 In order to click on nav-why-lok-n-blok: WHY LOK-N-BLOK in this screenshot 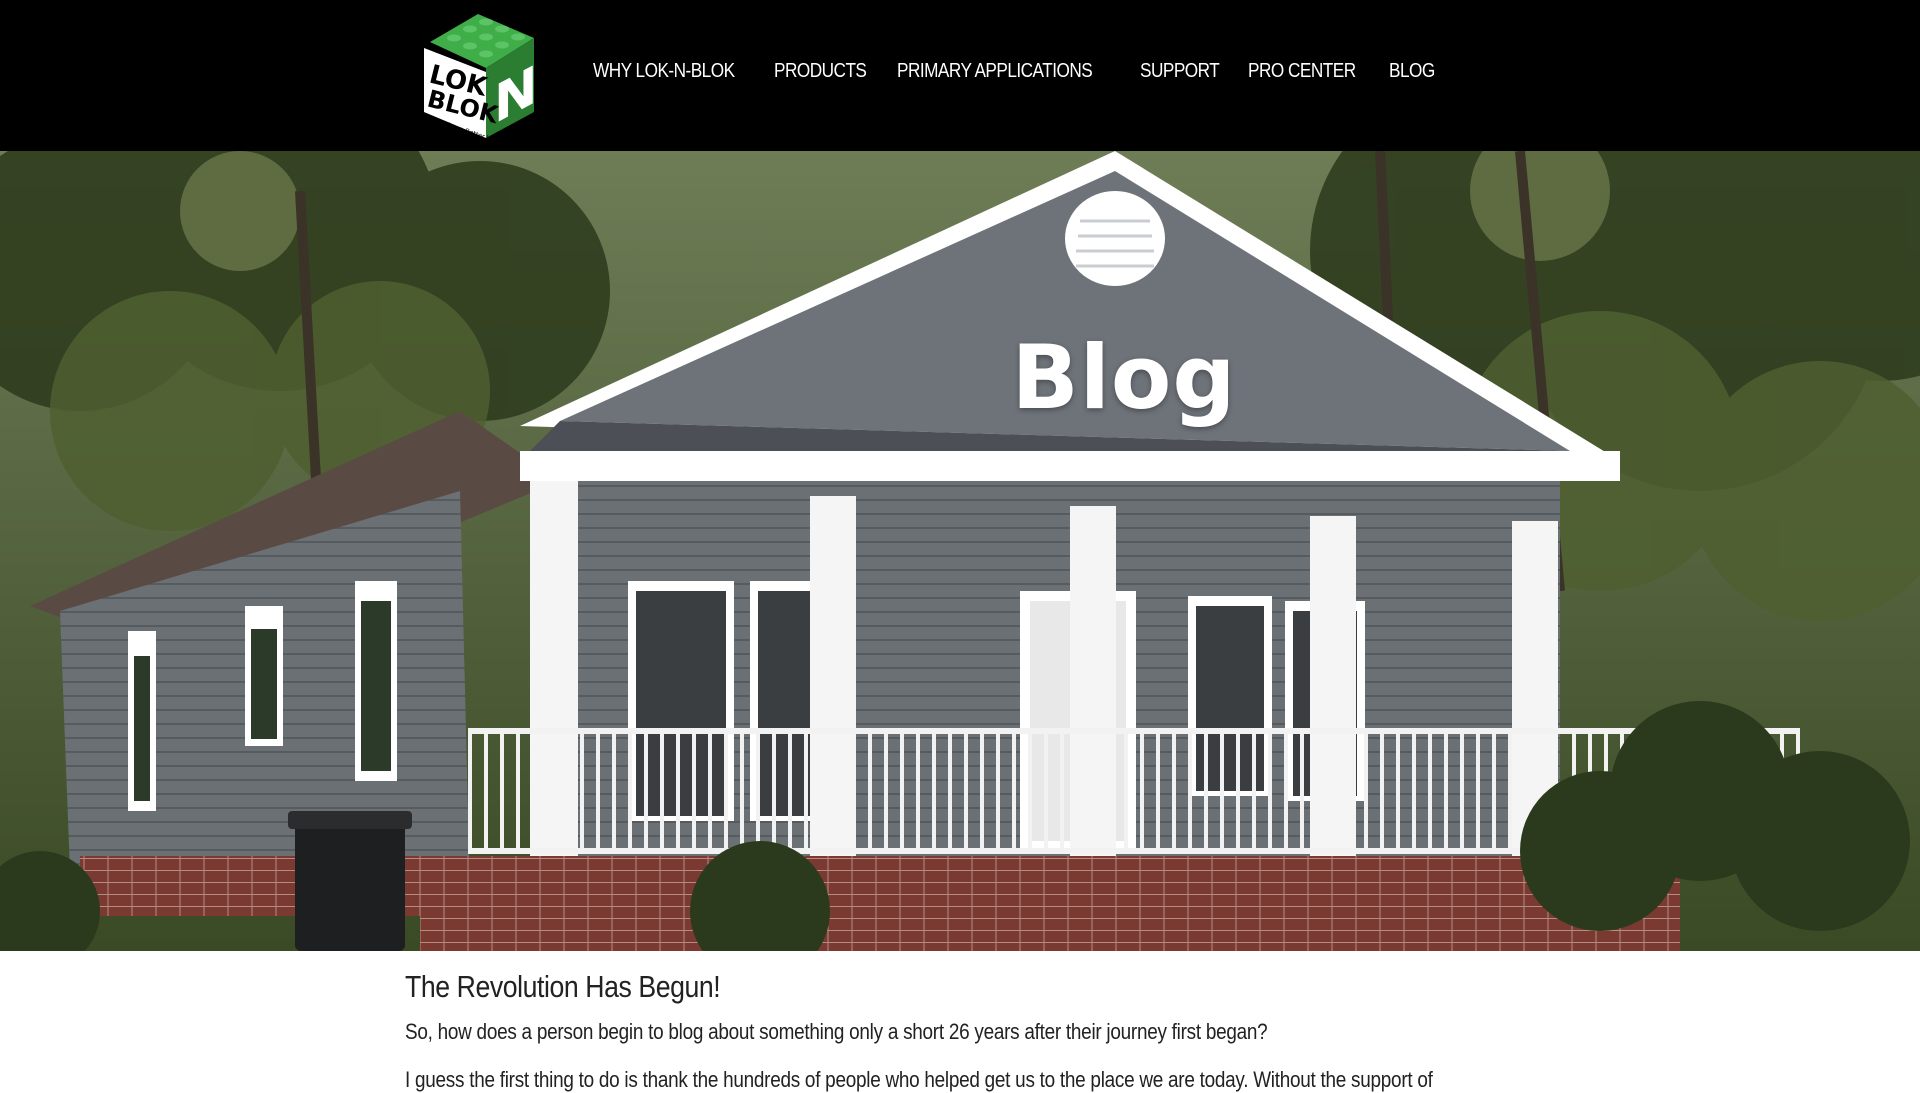, I will do `click(664, 71)`.